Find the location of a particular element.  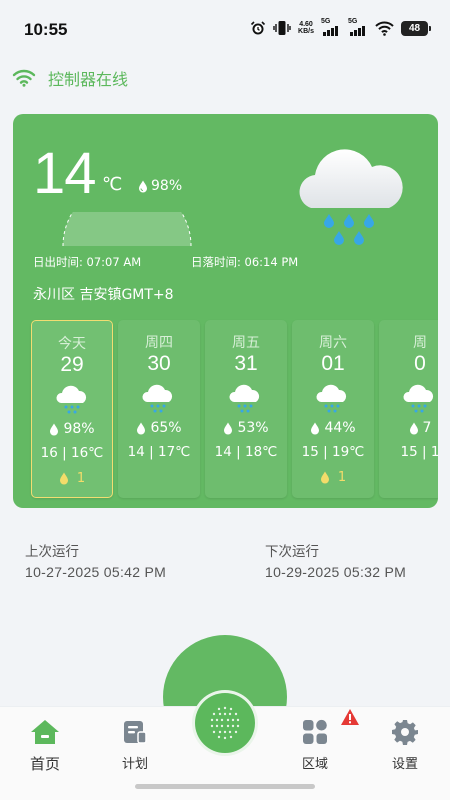

status-icons: 4.60 KB/s 5G 5G 48 is located at coordinates (340, 27).